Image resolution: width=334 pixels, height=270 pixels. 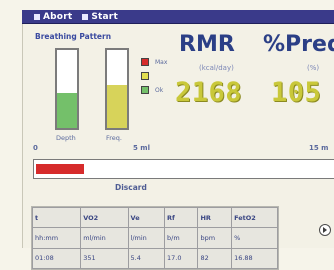 What do you see at coordinates (181, 217) in the screenshot?
I see `table-header: Rf` at bounding box center [181, 217].